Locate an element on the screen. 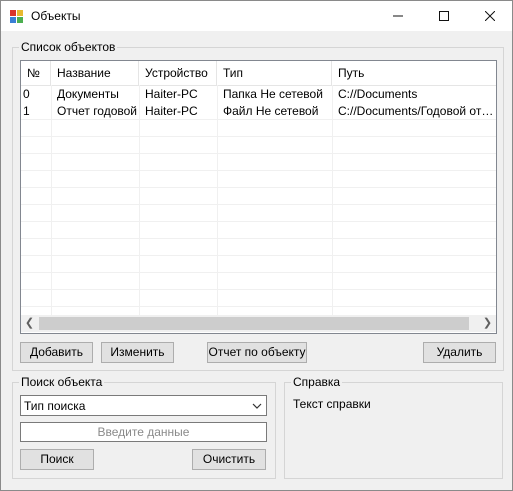 The width and height of the screenshot is (513, 491). close-icon is located at coordinates (490, 16).